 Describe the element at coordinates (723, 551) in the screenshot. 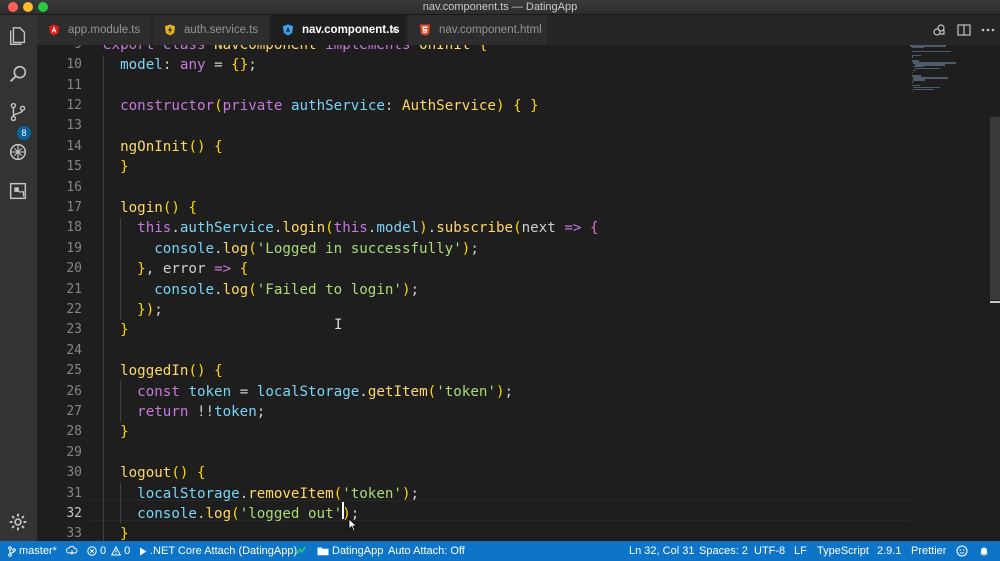

I see `indentation-setting: Spaces: 2` at that location.